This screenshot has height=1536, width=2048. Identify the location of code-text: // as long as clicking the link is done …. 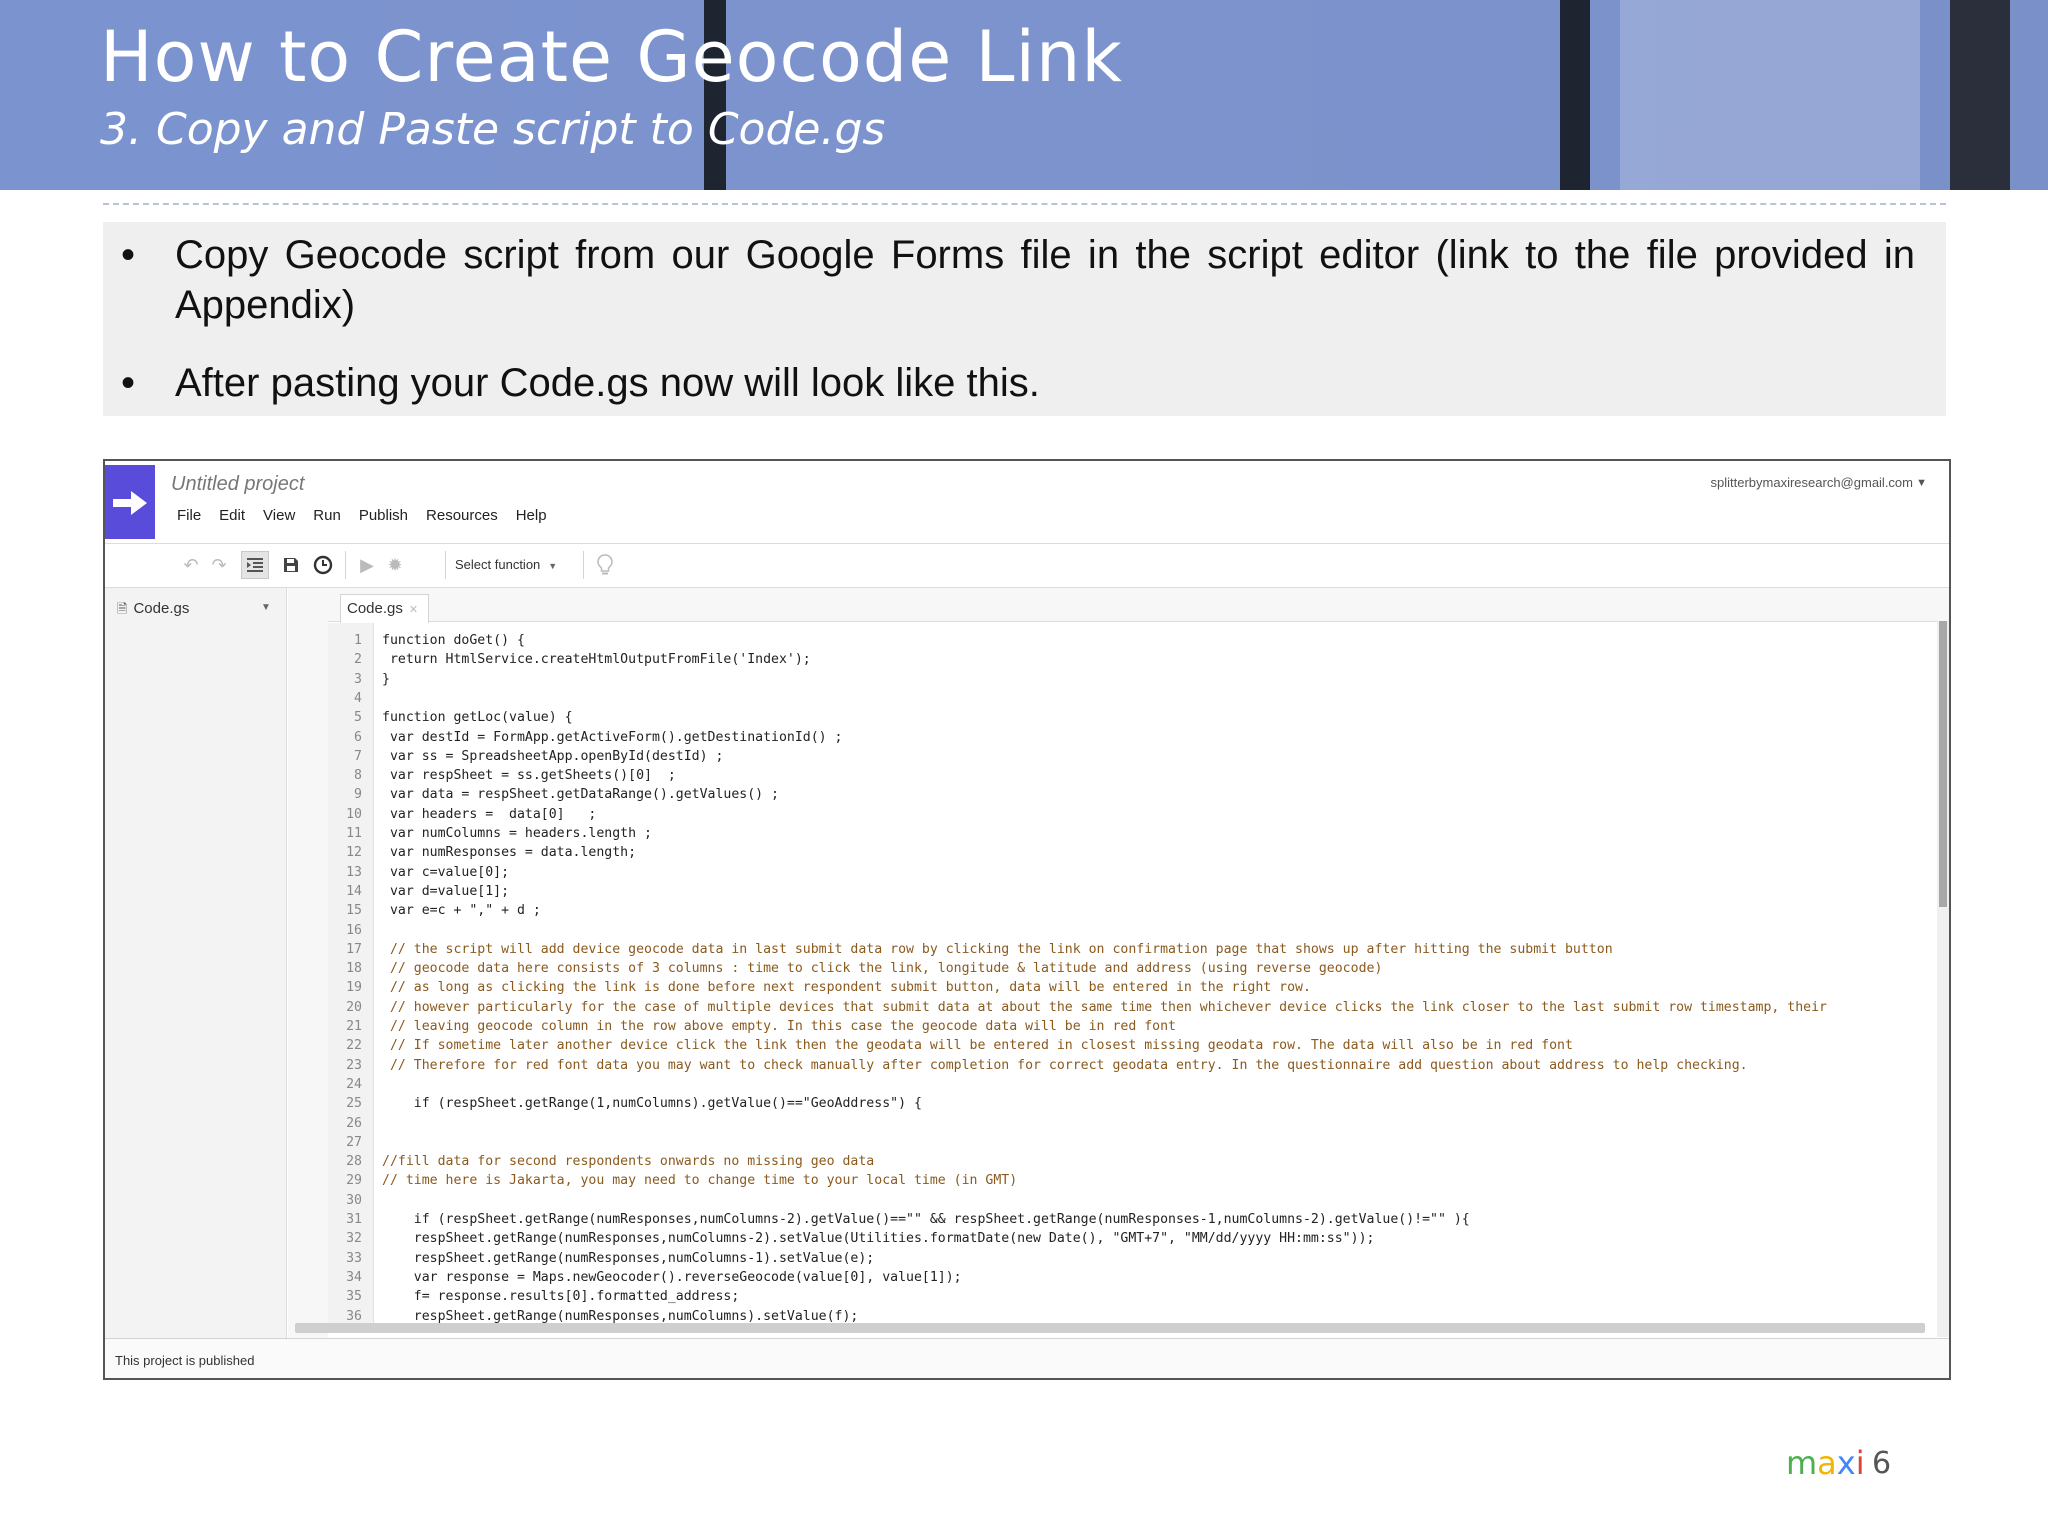
(846, 988).